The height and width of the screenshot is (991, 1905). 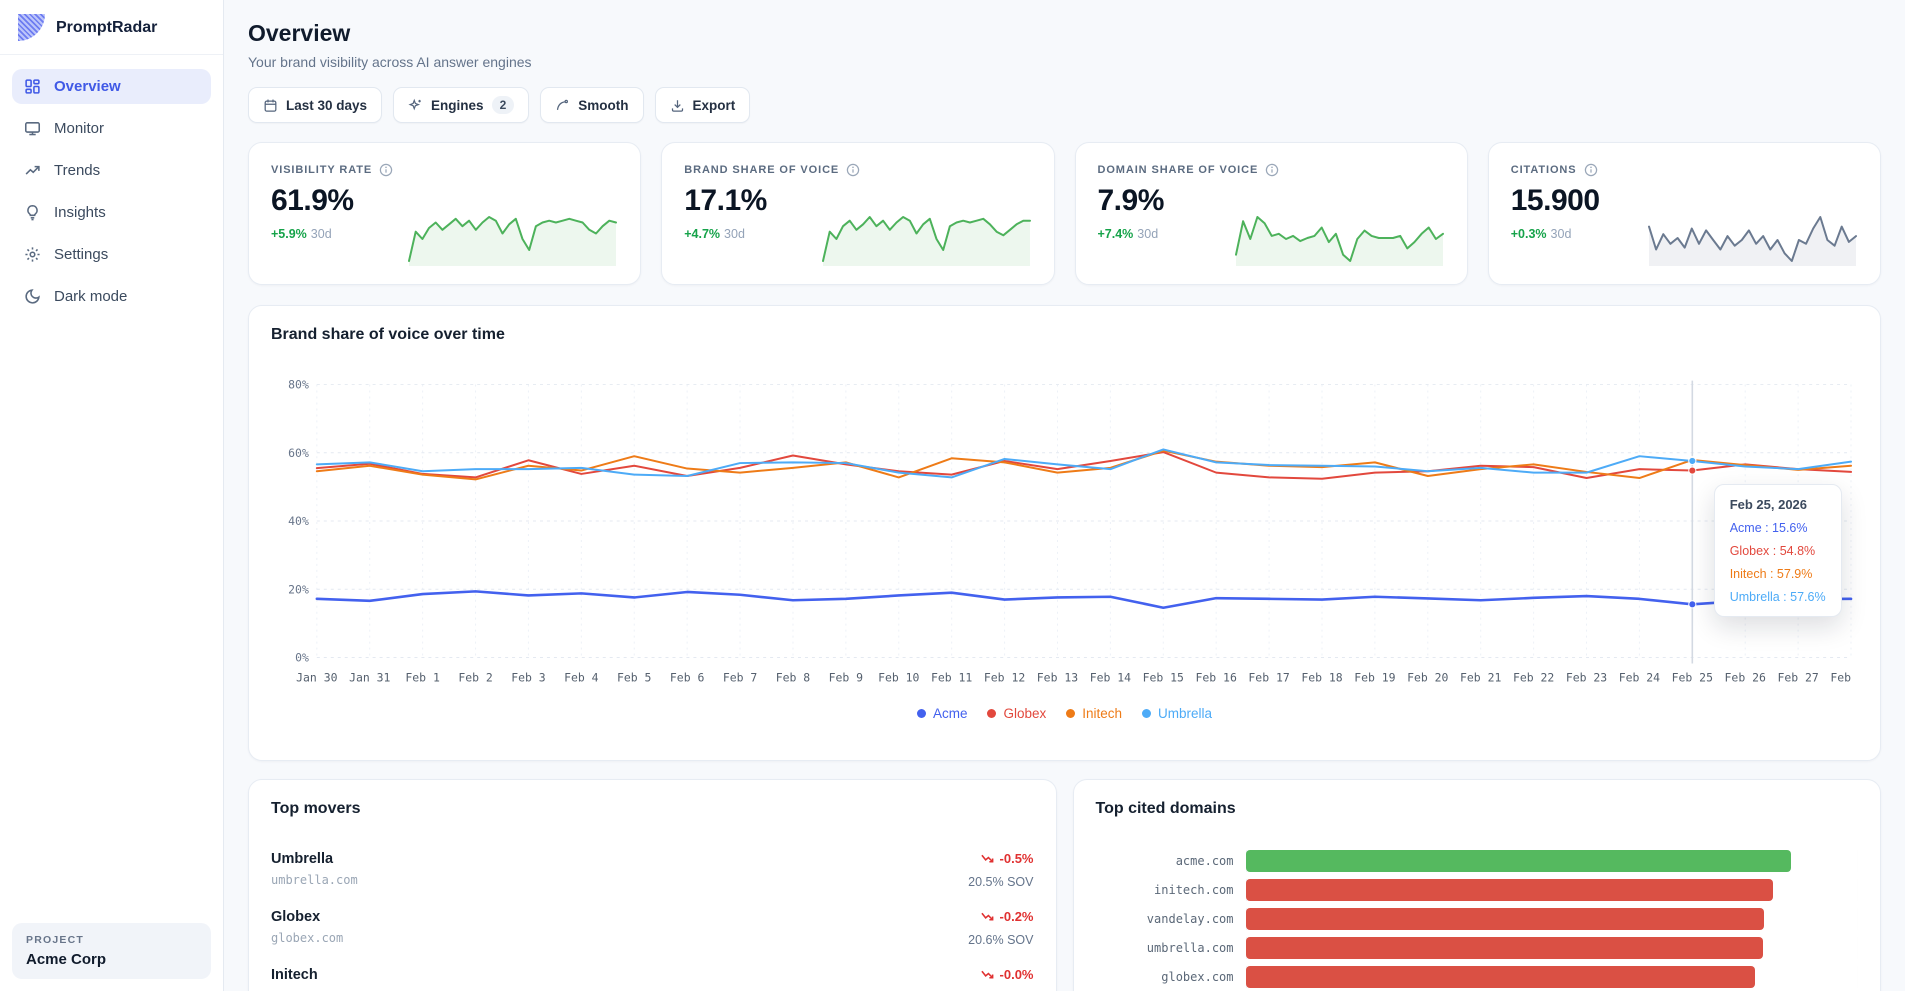 I want to click on kpi-card-domain-share-of-voice: DOMAIN SHARE OF VOICE 7.9% +7.4% 30d, so click(x=1271, y=213).